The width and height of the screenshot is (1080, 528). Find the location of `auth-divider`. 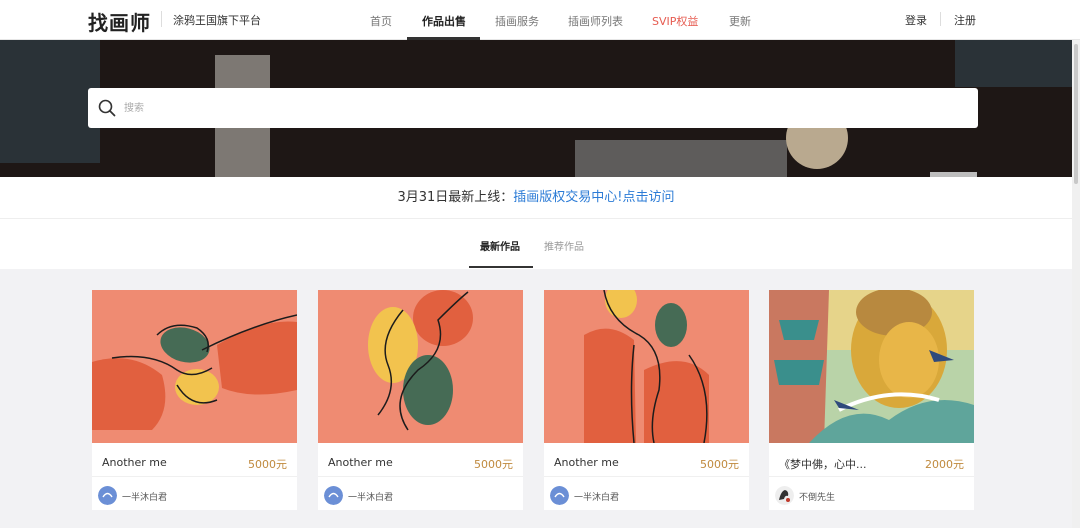

auth-divider is located at coordinates (940, 19).